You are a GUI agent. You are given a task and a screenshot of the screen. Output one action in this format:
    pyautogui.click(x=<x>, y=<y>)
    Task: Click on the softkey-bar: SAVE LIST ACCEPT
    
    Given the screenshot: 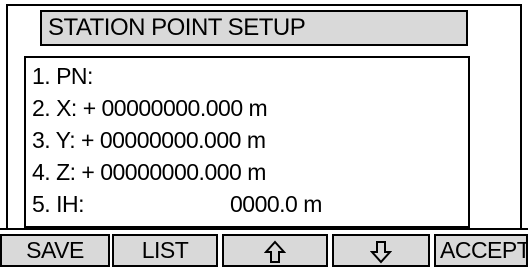 What is the action you would take?
    pyautogui.click(x=264, y=247)
    